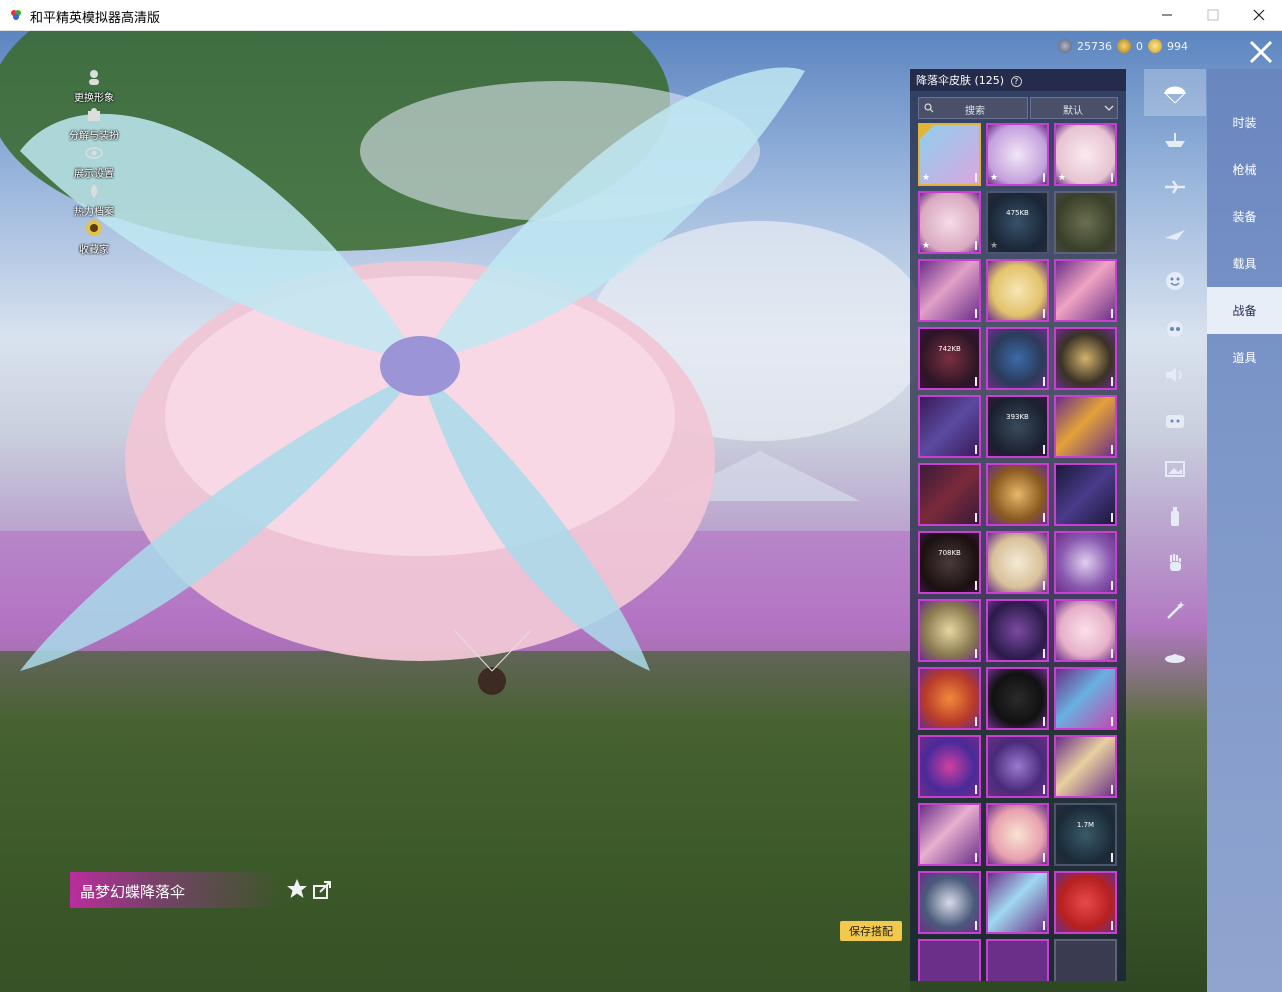  I want to click on download-size: 742KB, so click(949, 349).